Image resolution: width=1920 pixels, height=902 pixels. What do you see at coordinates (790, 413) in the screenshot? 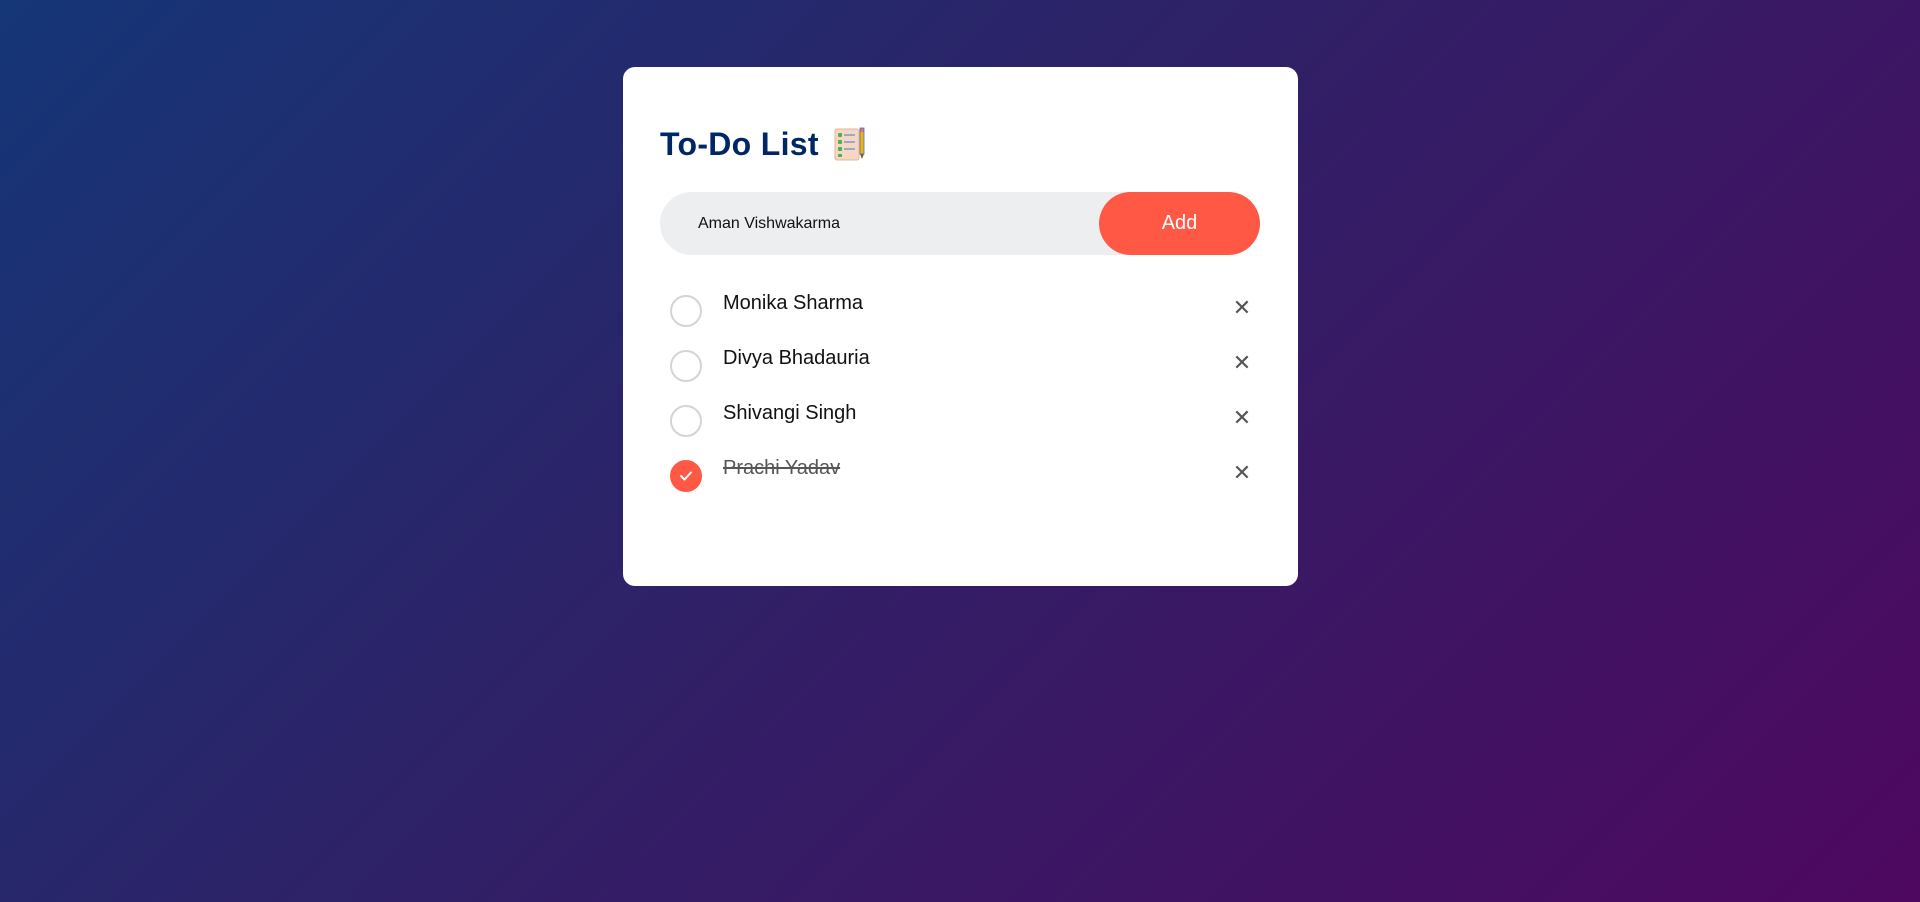
I see `todo-item-text: Shivangi Singh` at bounding box center [790, 413].